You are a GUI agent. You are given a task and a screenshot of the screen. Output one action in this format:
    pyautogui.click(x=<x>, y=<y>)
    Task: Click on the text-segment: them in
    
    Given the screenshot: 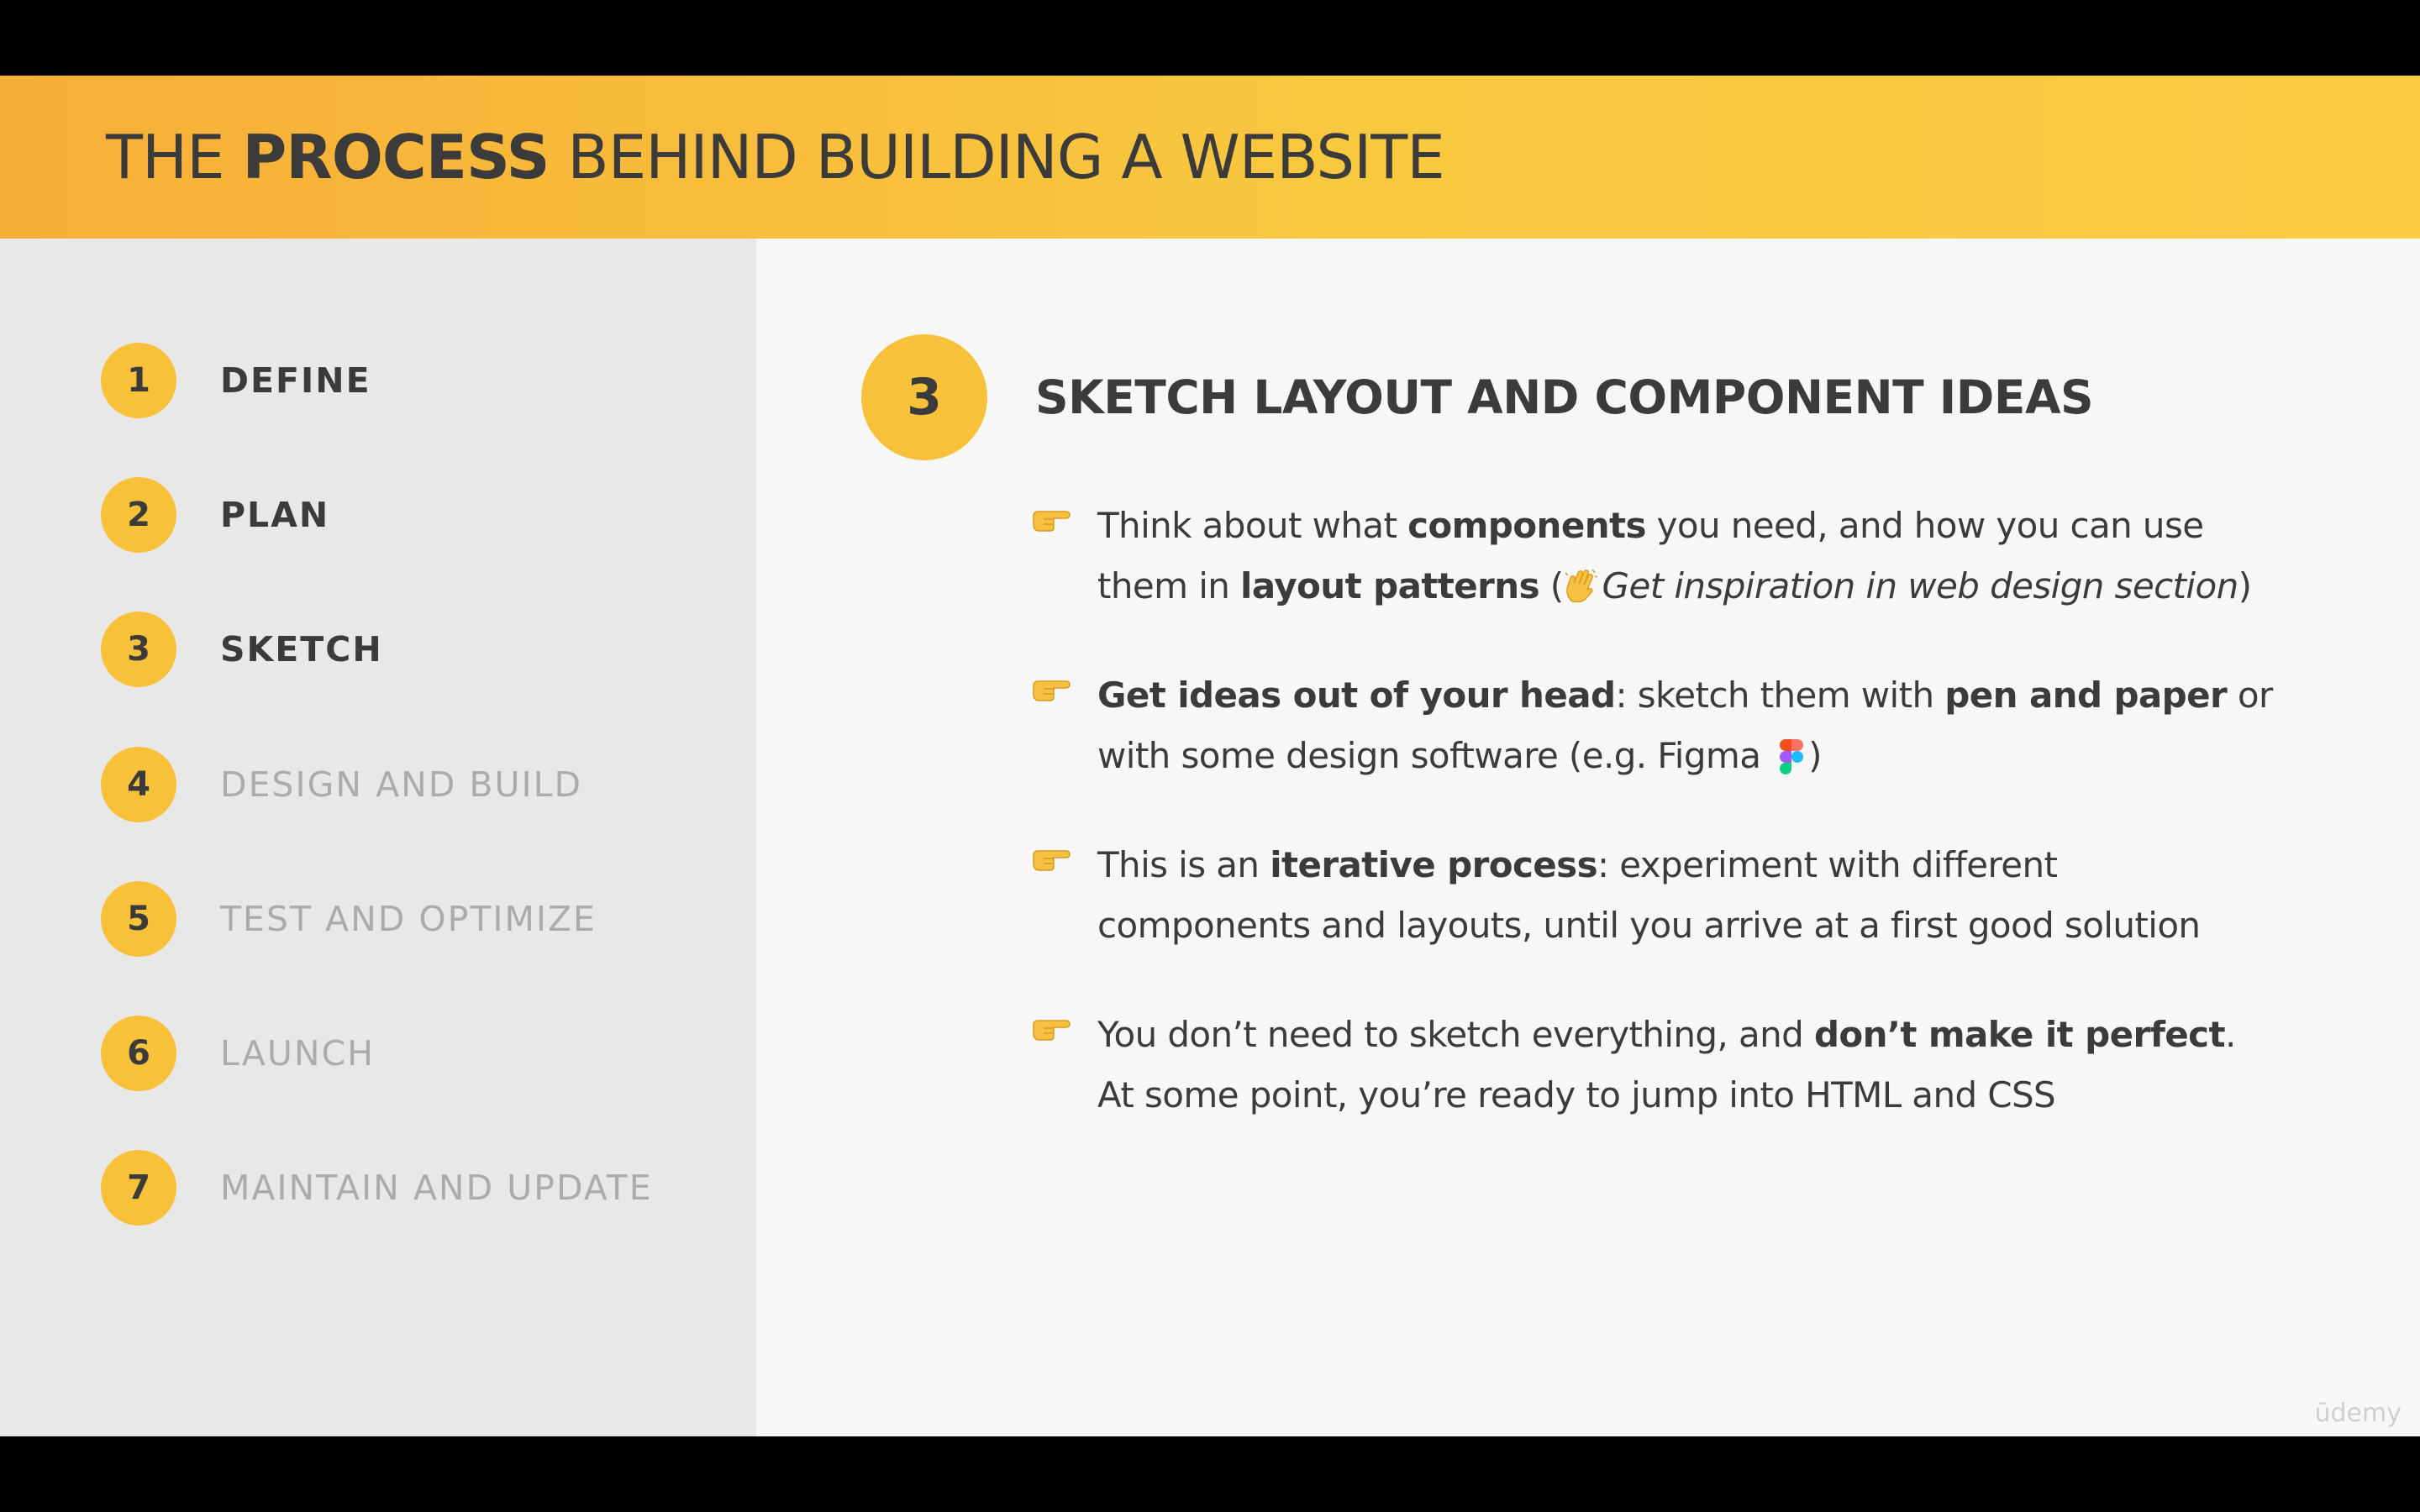 What is the action you would take?
    pyautogui.click(x=1169, y=585)
    